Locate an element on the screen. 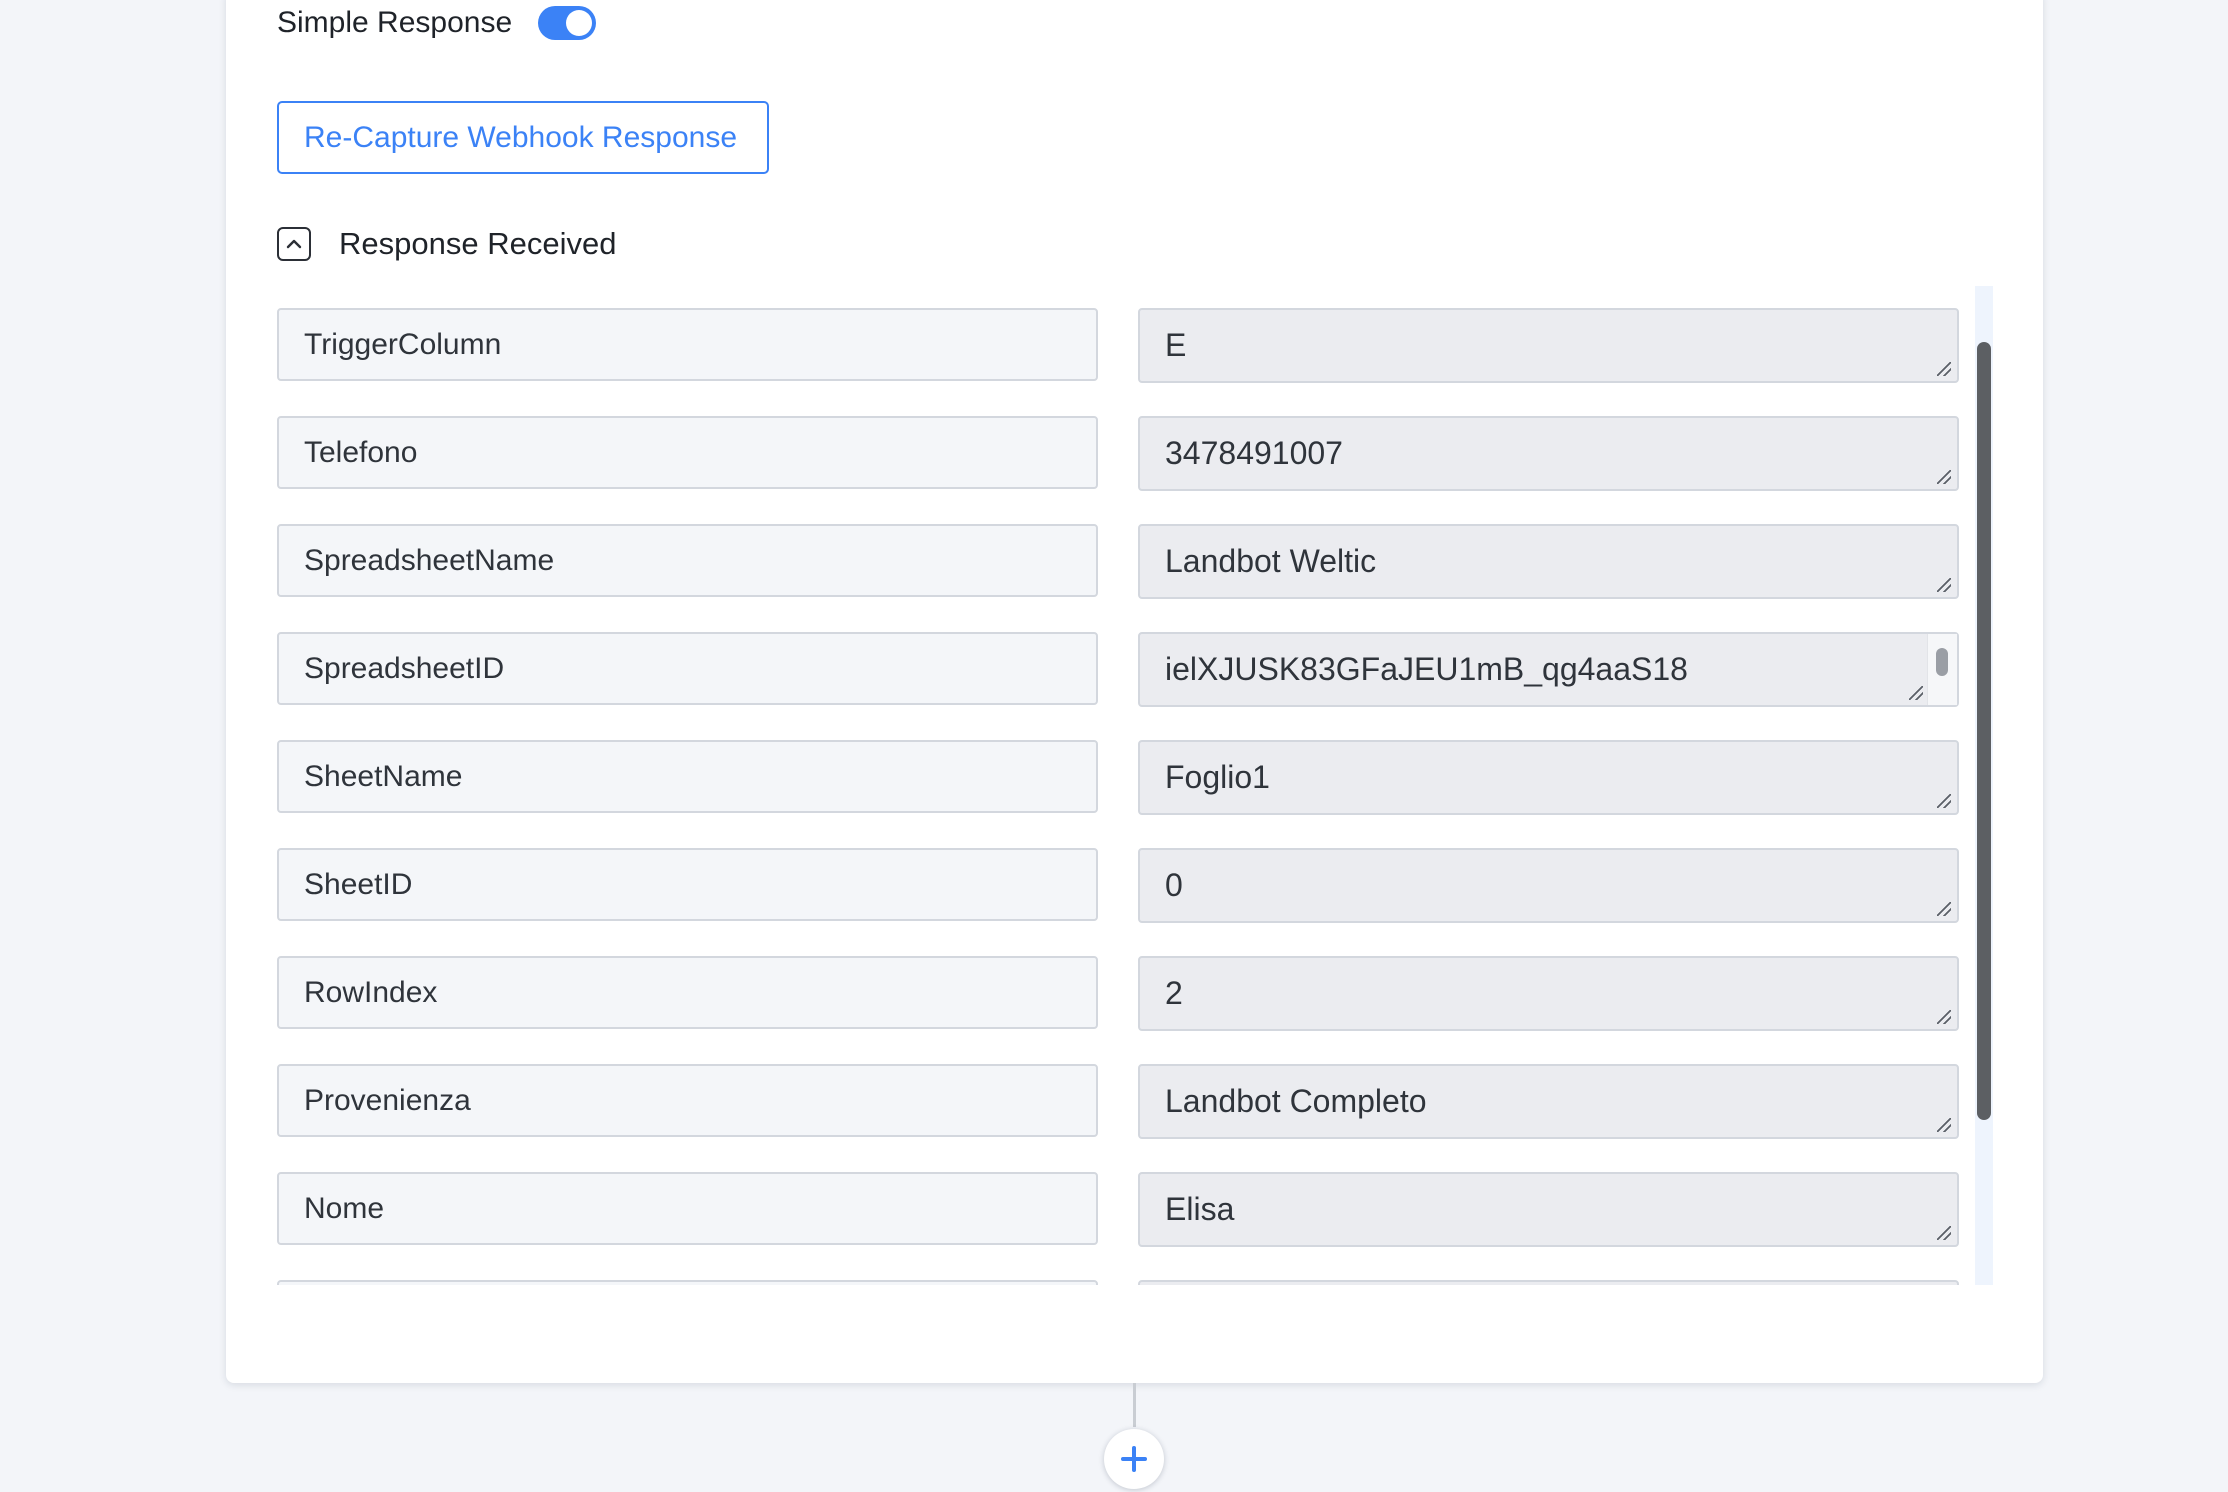 The height and width of the screenshot is (1492, 2228). simple-response-toggle is located at coordinates (567, 23).